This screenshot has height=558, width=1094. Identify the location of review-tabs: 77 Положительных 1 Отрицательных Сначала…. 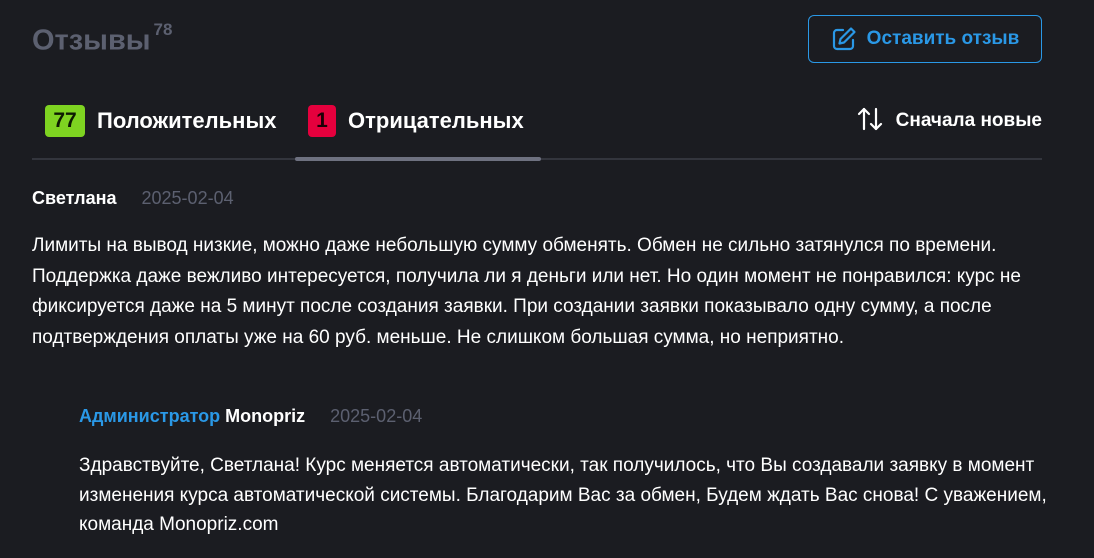
(537, 132).